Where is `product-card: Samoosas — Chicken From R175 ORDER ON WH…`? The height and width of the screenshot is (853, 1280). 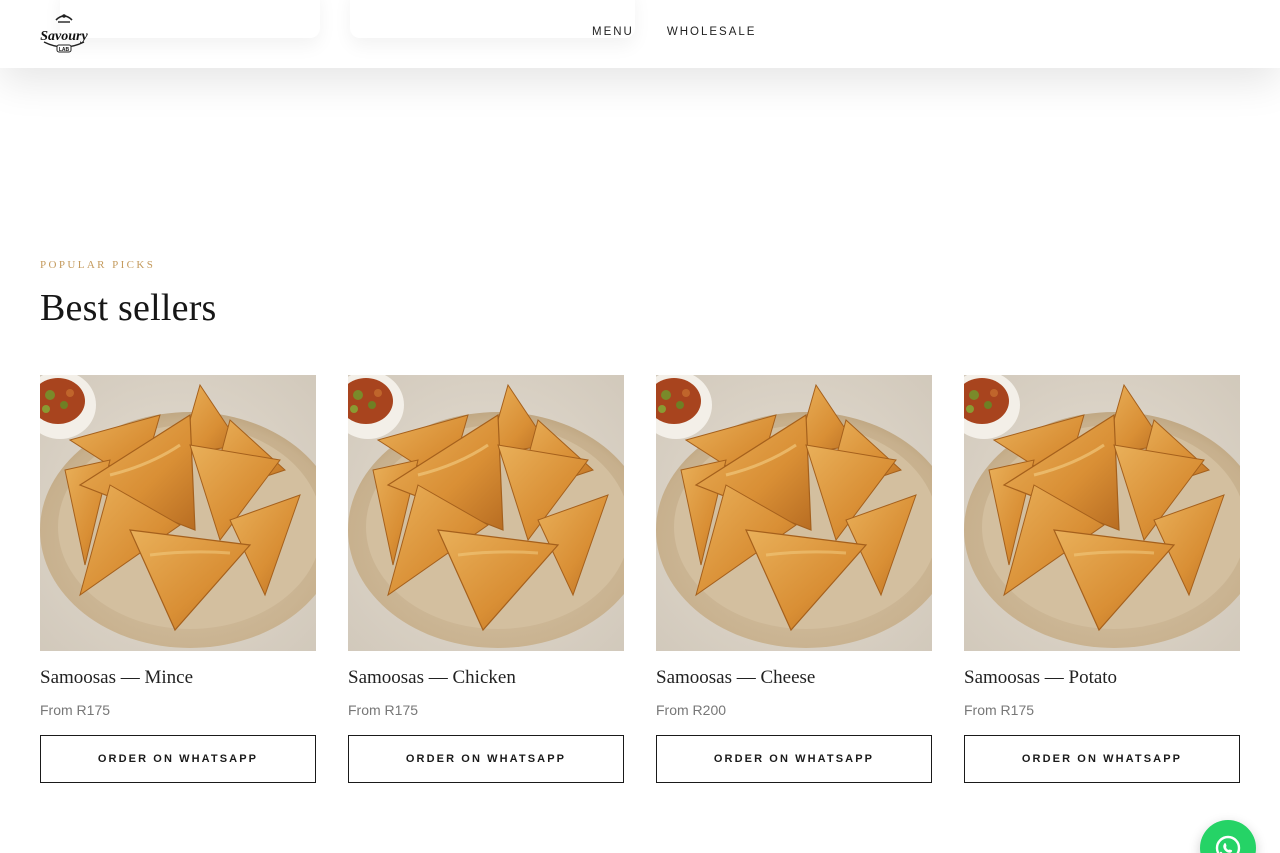 product-card: Samoosas — Chicken From R175 ORDER ON WH… is located at coordinates (486, 579).